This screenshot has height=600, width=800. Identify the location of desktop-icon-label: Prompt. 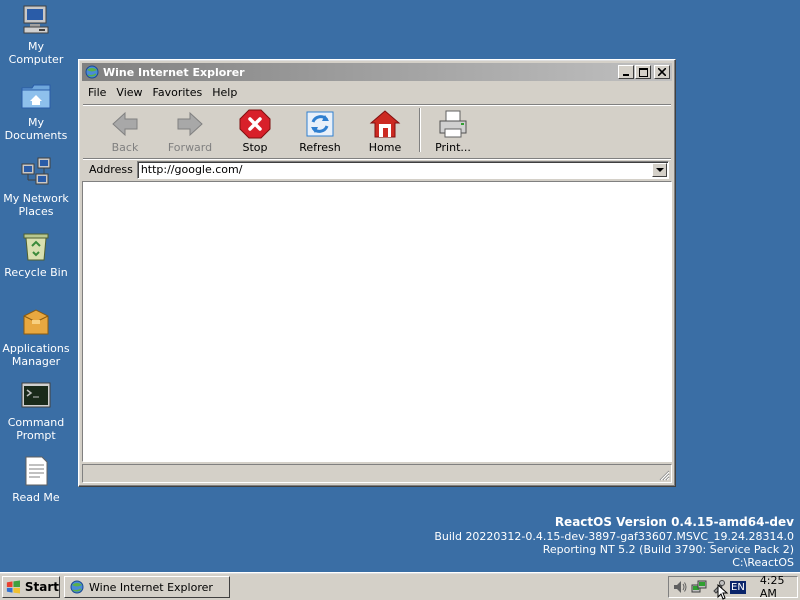
(36, 435).